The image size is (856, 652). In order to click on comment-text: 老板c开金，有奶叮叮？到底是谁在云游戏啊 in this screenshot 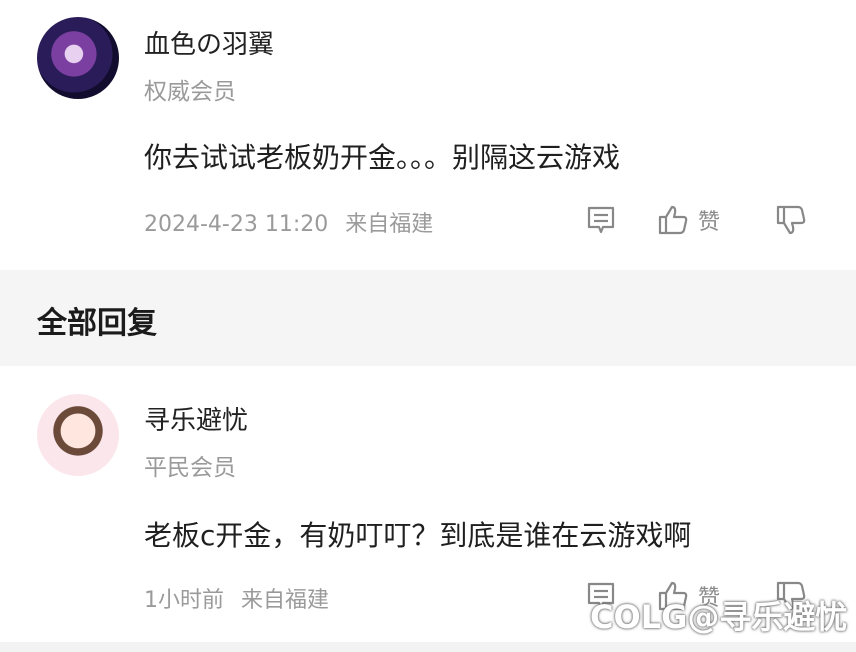, I will do `click(418, 535)`.